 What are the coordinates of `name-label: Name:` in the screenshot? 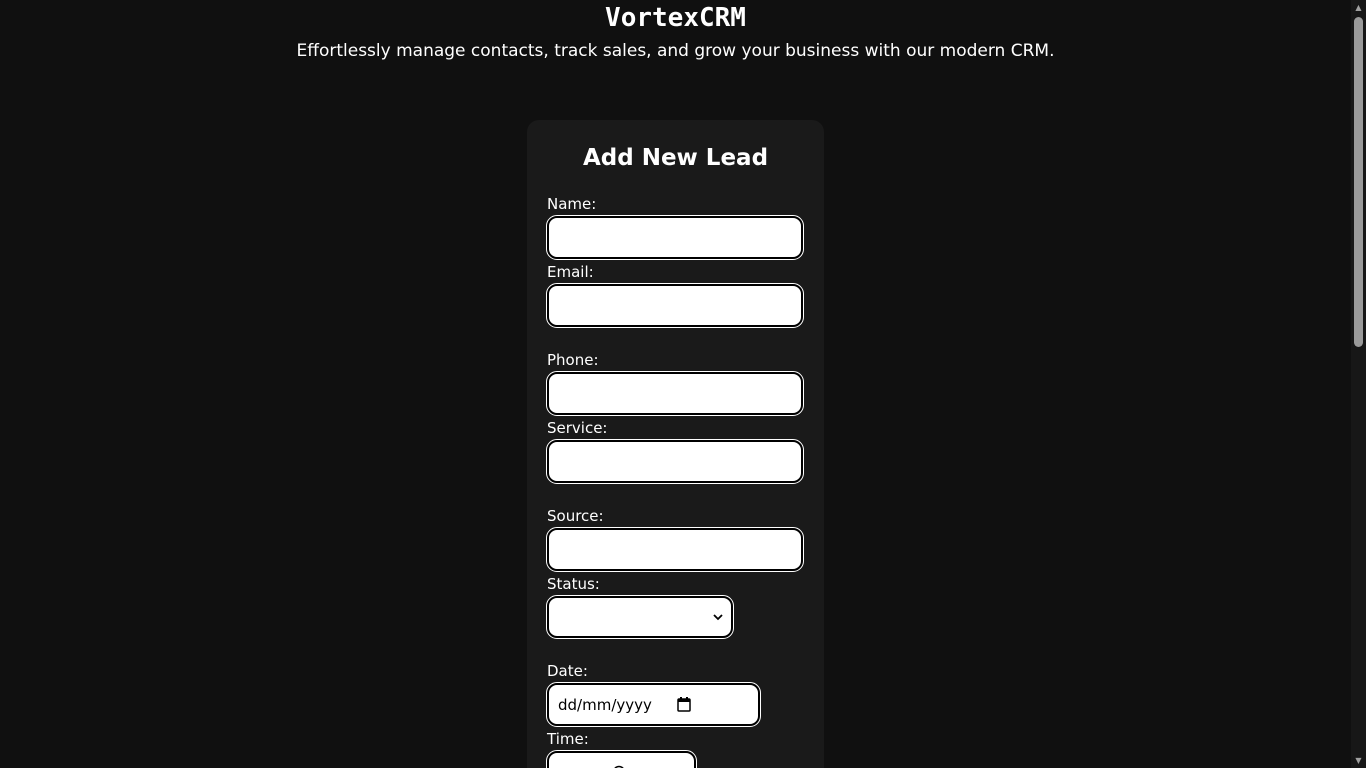 It's located at (572, 204).